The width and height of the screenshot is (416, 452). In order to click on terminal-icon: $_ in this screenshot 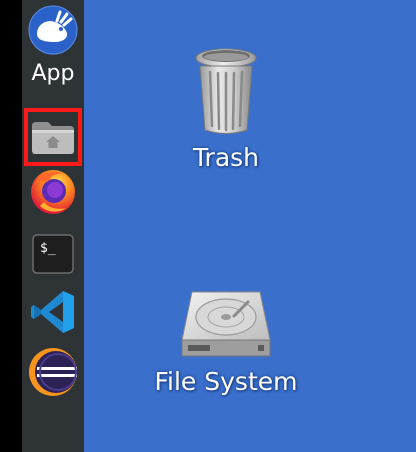, I will do `click(53, 254)`.